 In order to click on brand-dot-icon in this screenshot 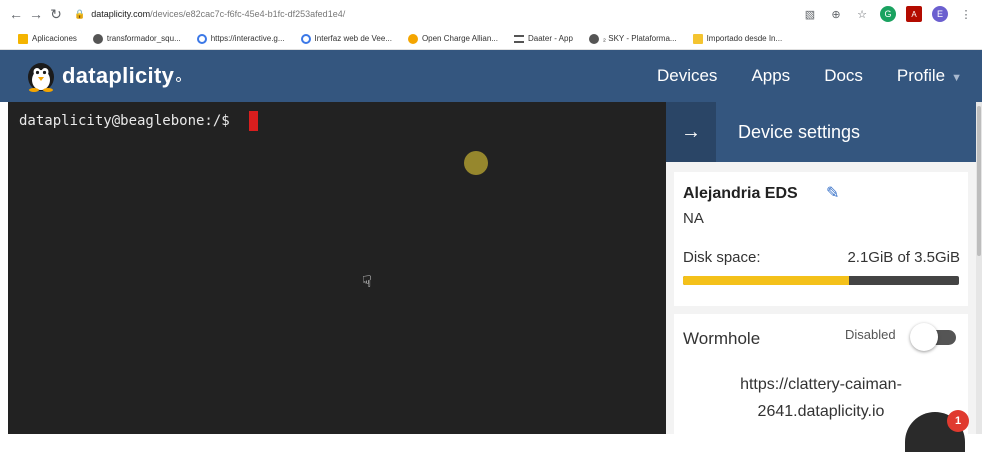, I will do `click(179, 79)`.